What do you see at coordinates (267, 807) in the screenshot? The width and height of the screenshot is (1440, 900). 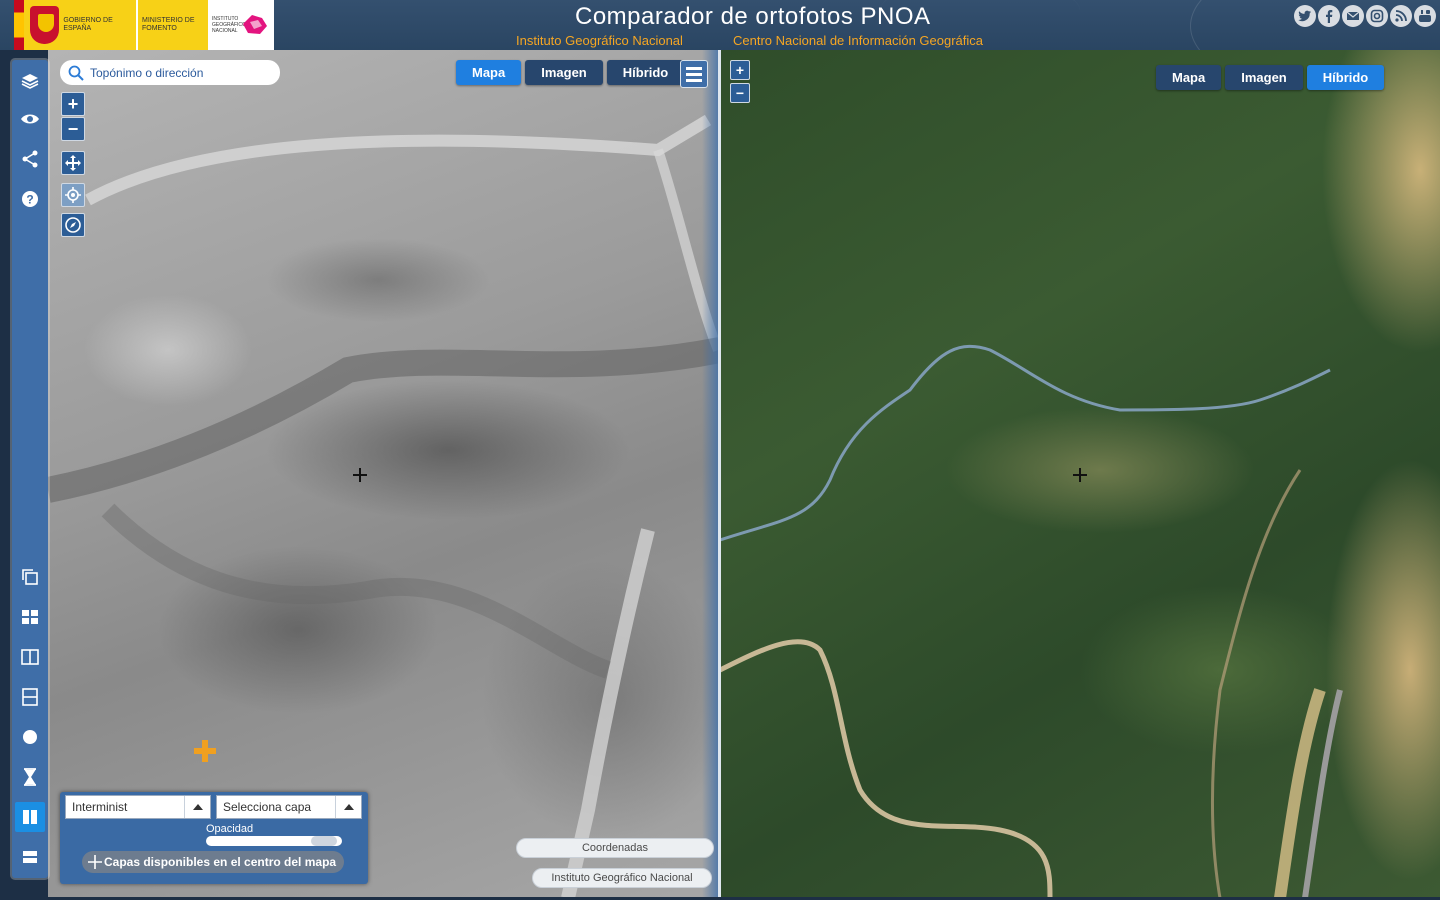 I see `compare-layer-select-value: Selecciona capa` at bounding box center [267, 807].